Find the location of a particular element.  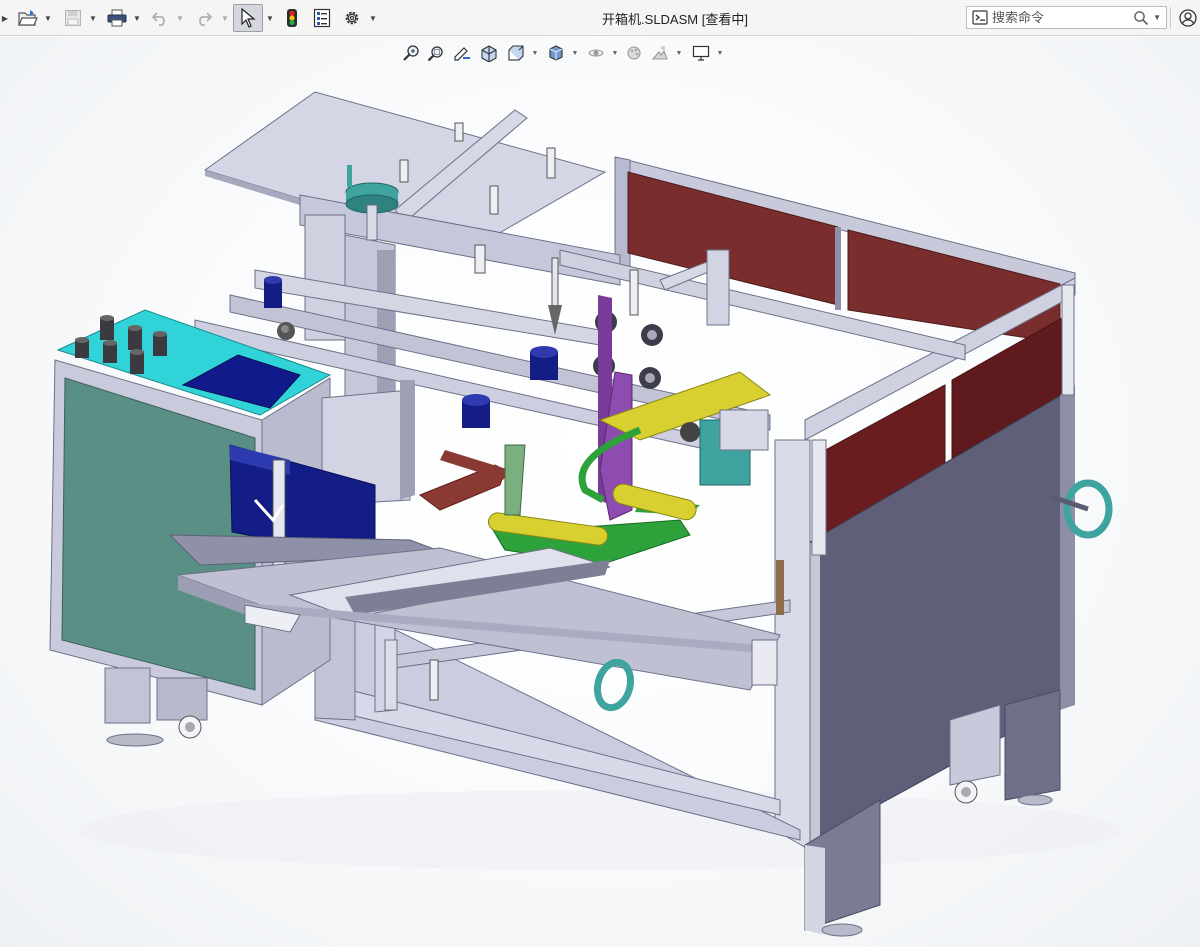

apply-scene-button is located at coordinates (660, 53).